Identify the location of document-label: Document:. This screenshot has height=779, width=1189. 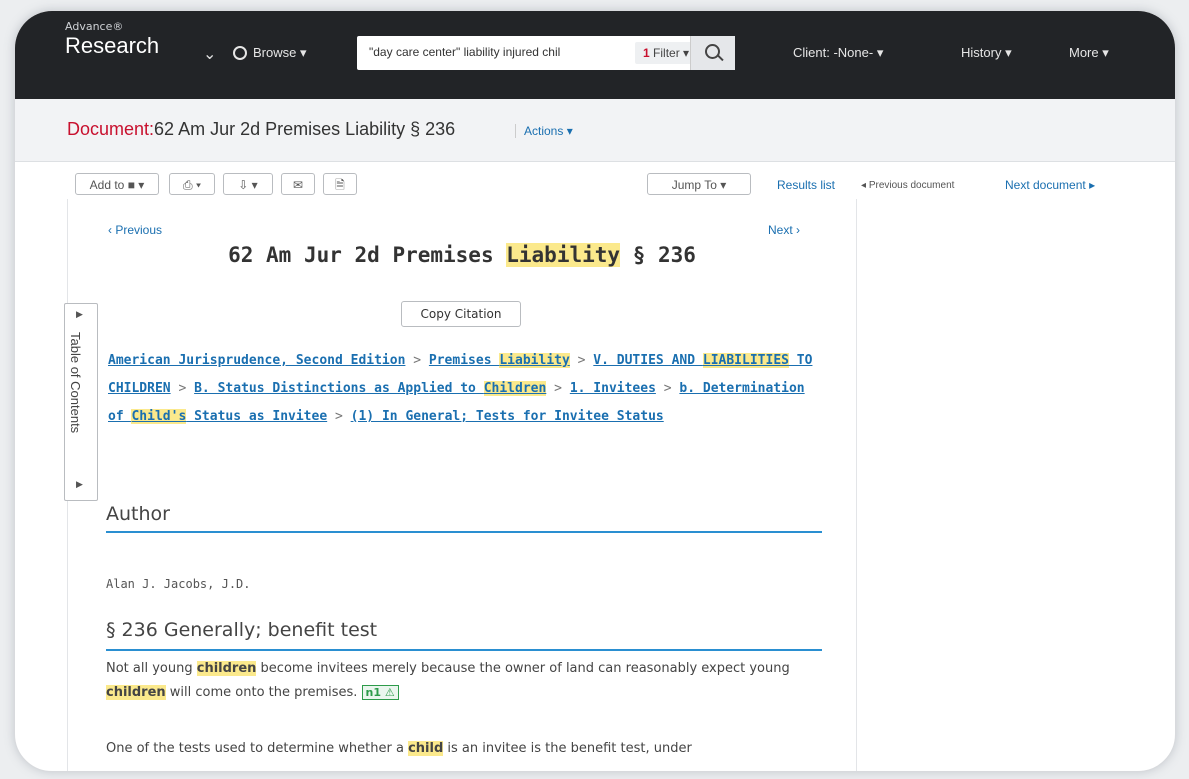
(111, 129).